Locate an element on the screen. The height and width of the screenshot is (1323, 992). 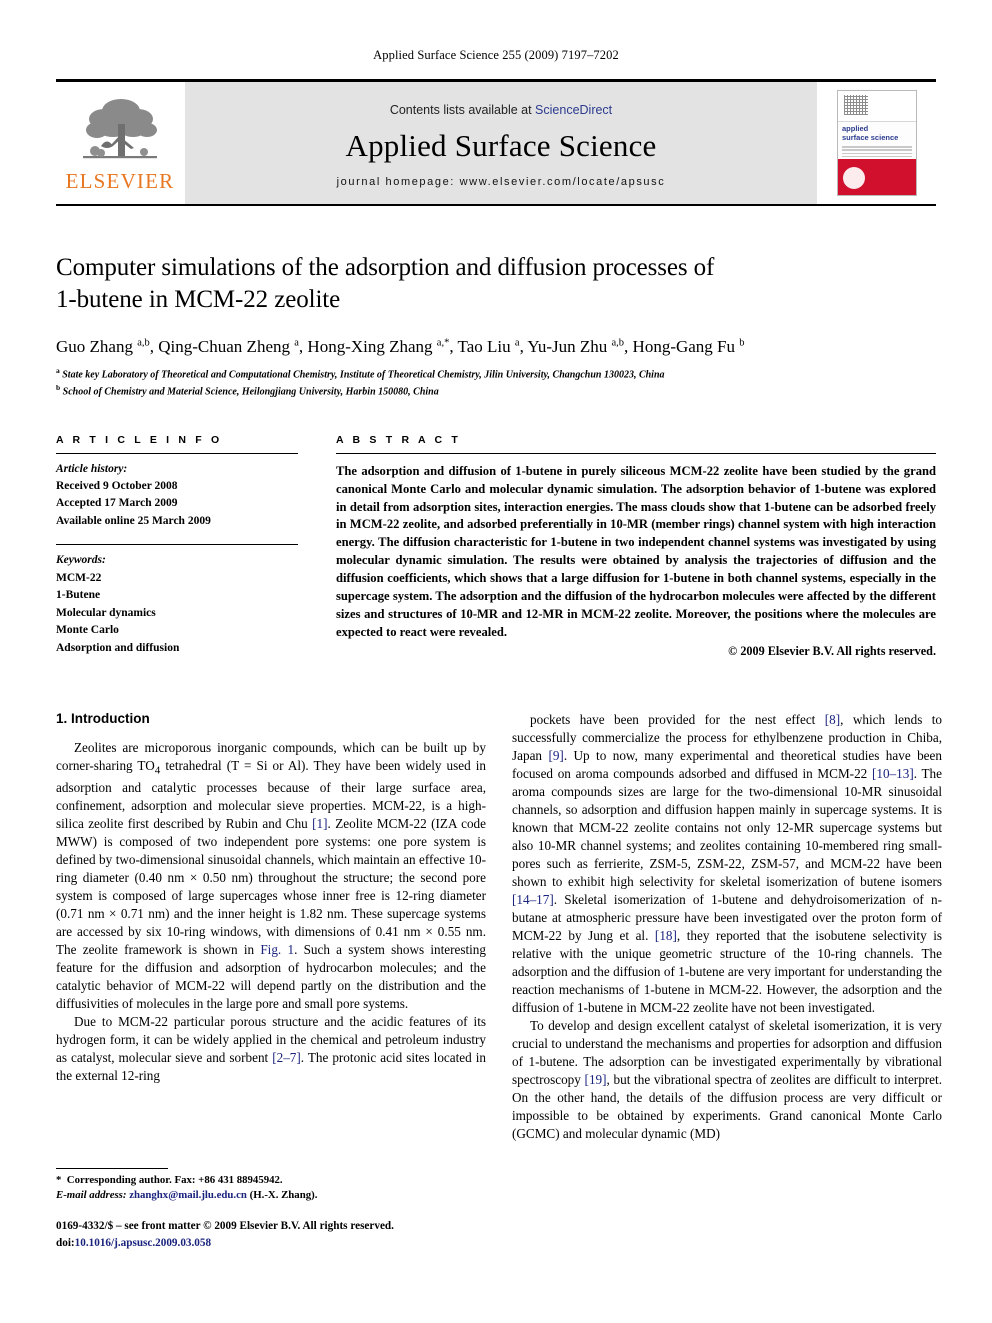
article-info-heading: A R T I C L E I N F O is located at coordinates (139, 439).